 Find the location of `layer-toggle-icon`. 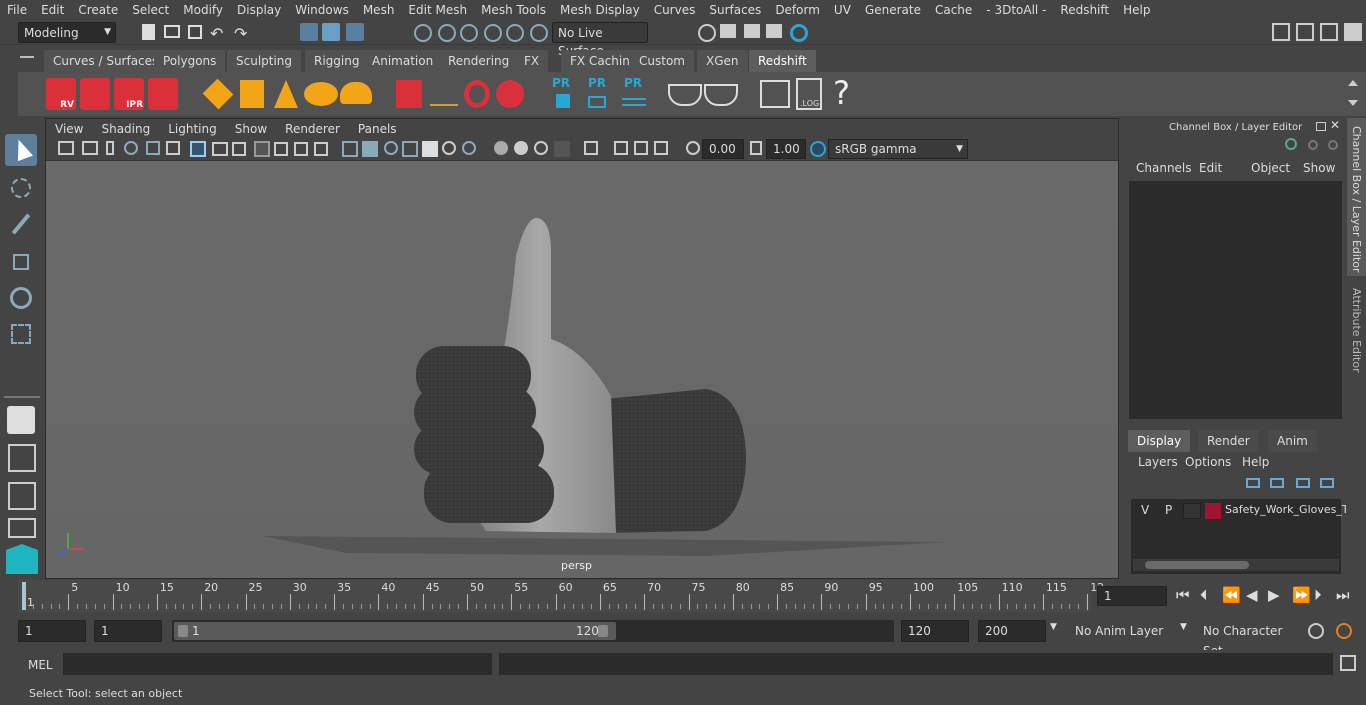

layer-toggle-icon is located at coordinates (1333, 145).